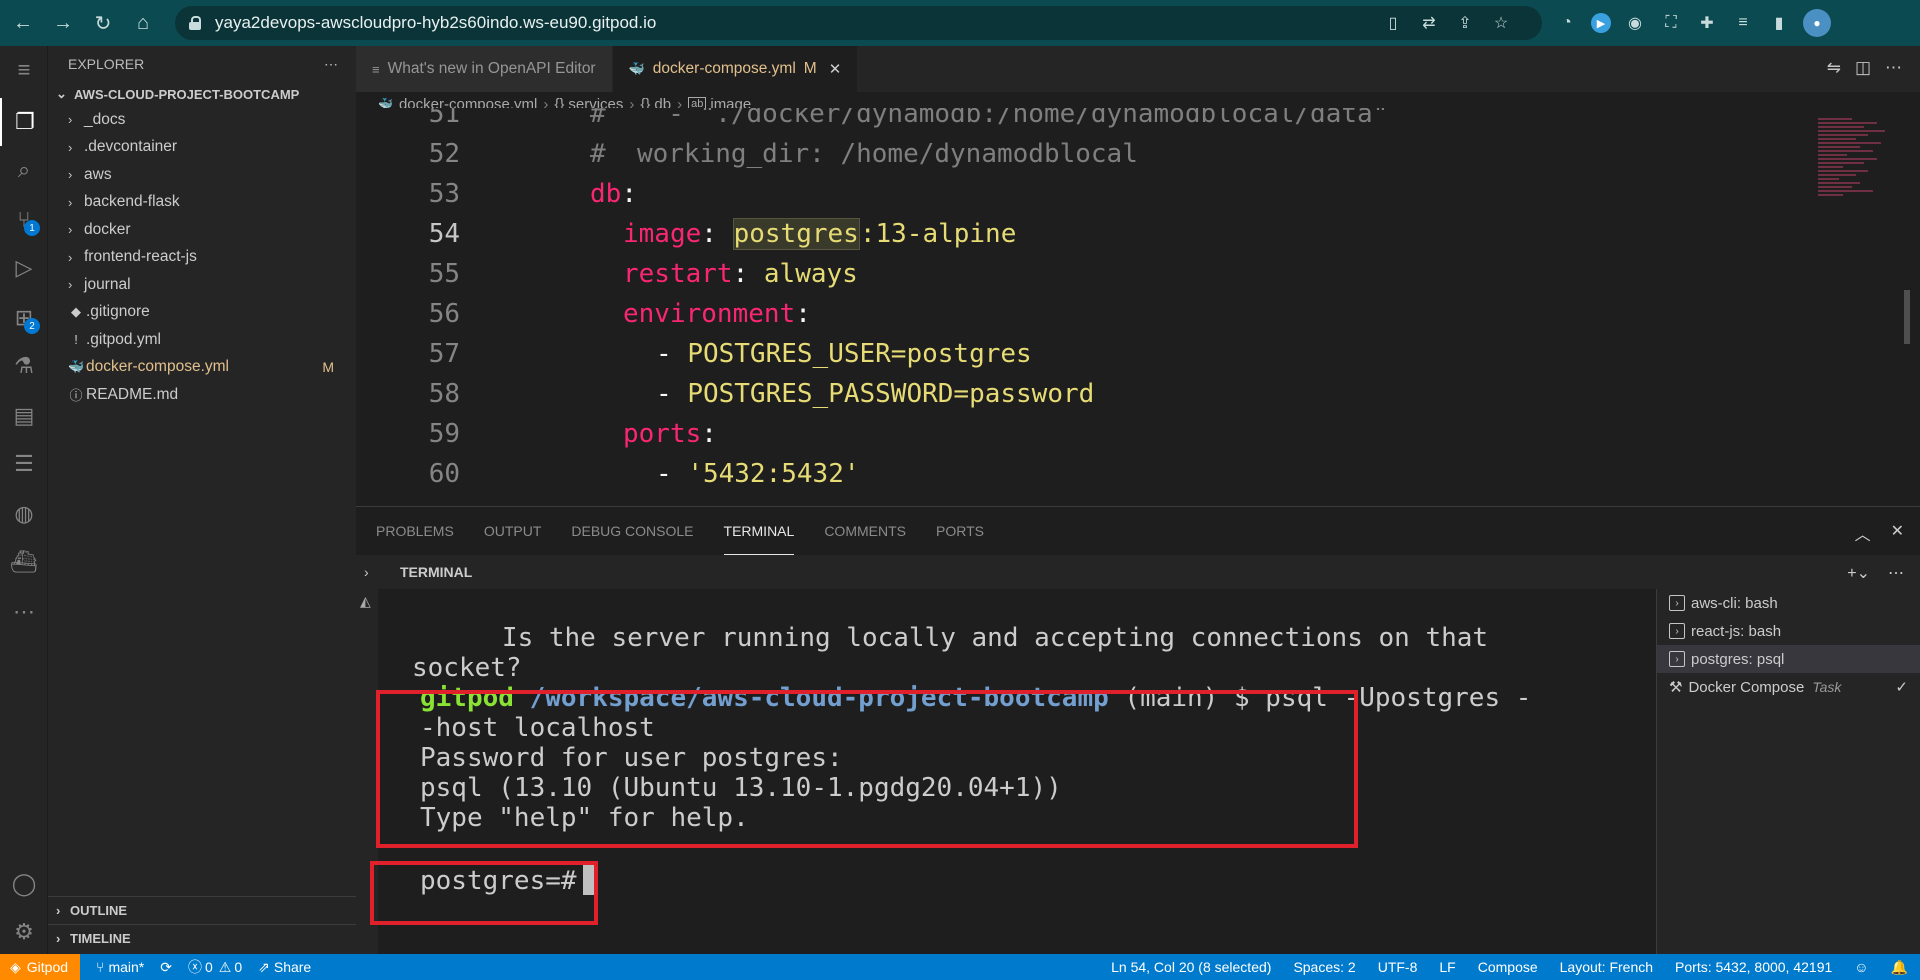 The image size is (1920, 980). I want to click on end-of-line: LF, so click(1447, 967).